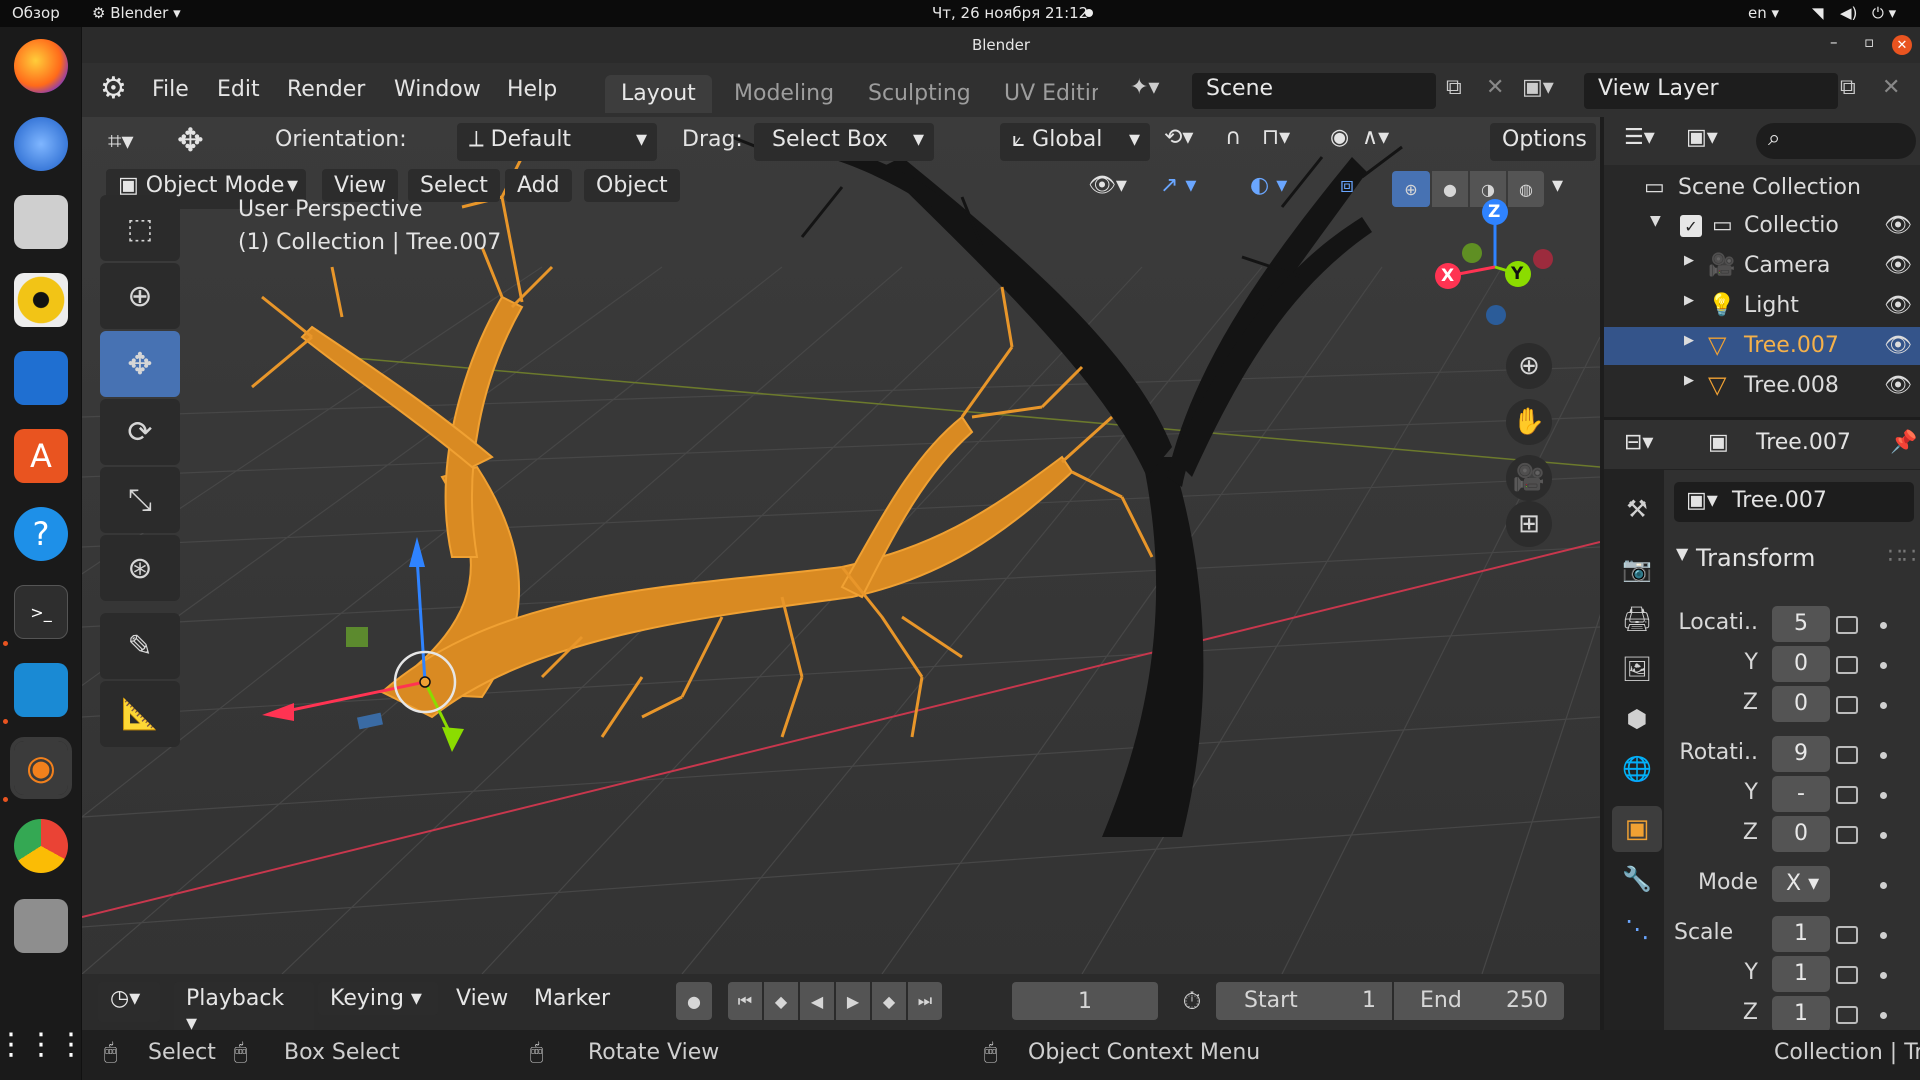 The image size is (1920, 1080). I want to click on terminal-icon: >_, so click(41, 612).